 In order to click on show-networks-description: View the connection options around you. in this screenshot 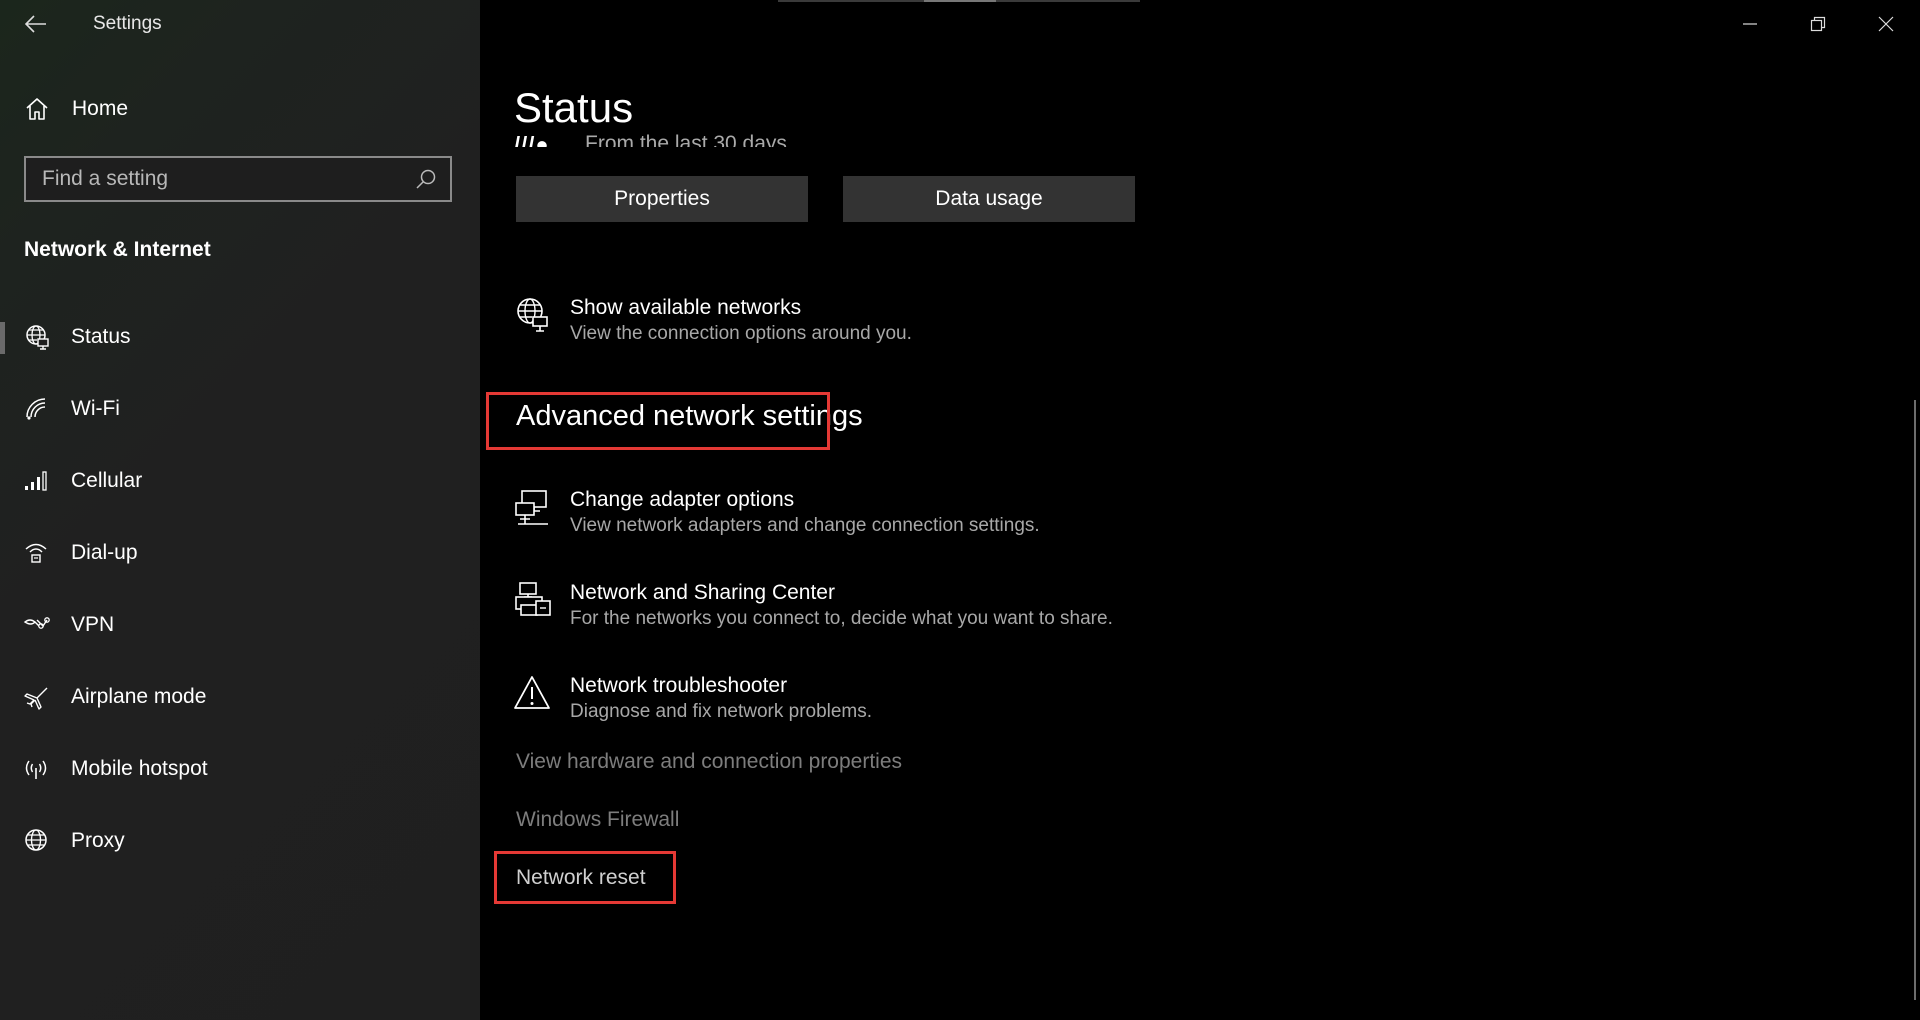, I will do `click(741, 333)`.